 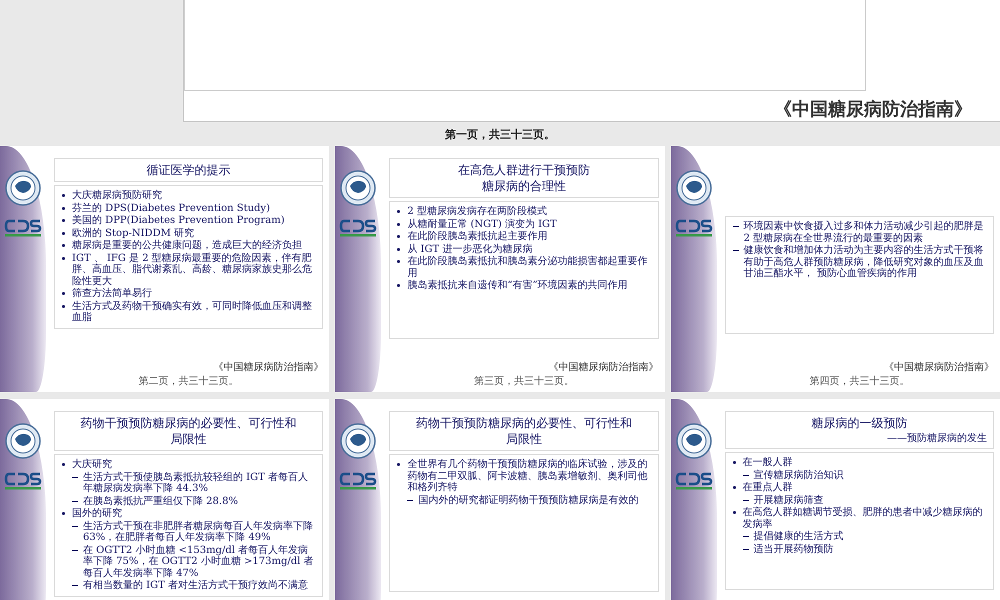 I want to click on bullet-item: 在此阶段胰岛素抵抗和胰岛素分泌功能损害都起重要作用, so click(x=524, y=268).